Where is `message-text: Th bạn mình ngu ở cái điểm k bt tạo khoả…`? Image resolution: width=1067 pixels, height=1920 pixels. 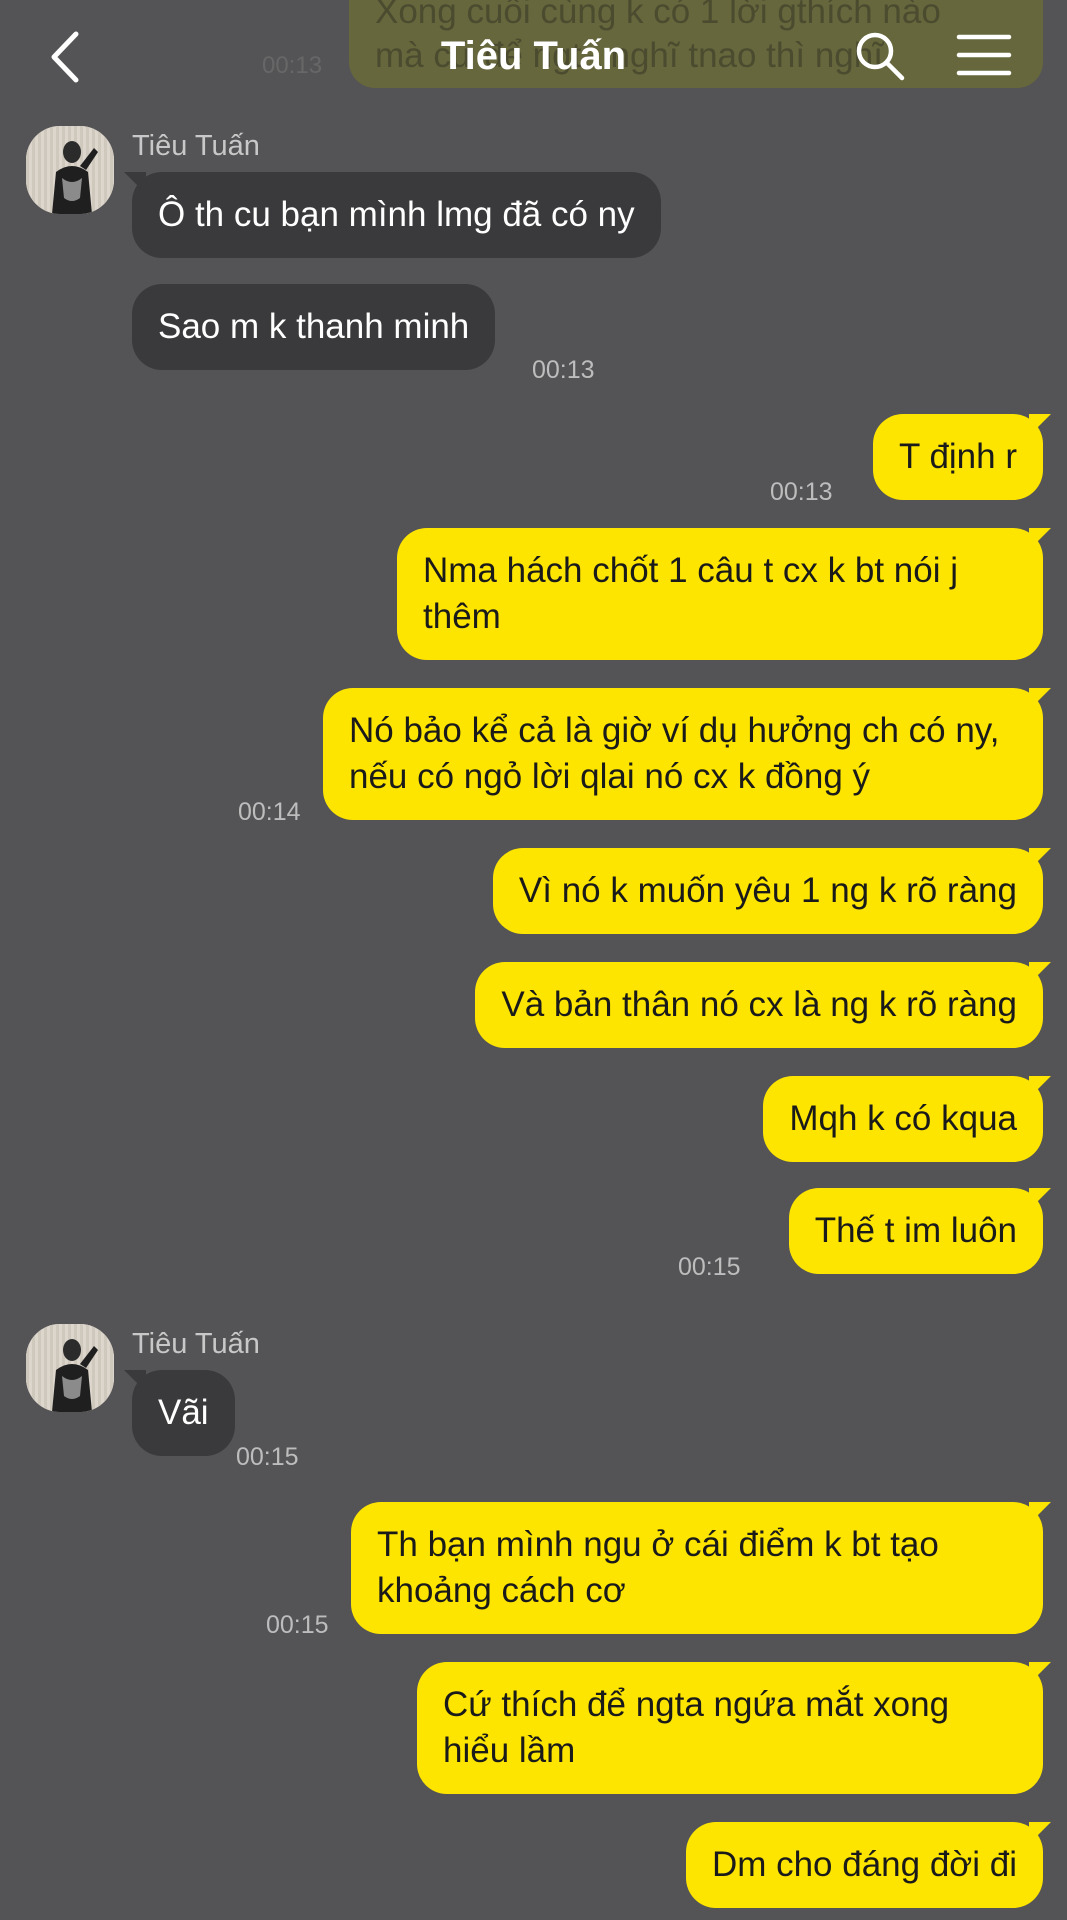 message-text: Th bạn mình ngu ở cái điểm k bt tạo khoả… is located at coordinates (658, 1567).